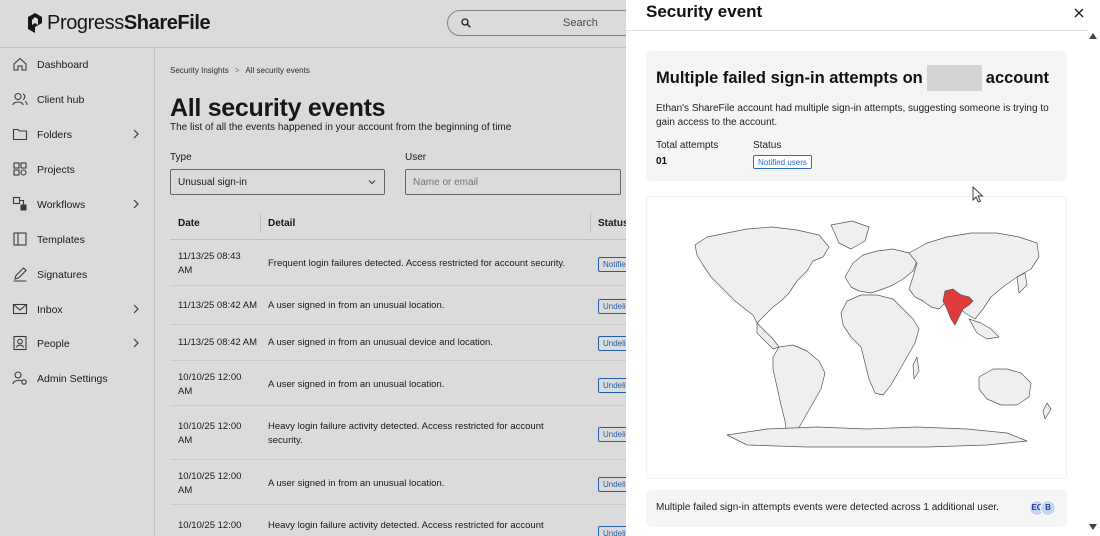  What do you see at coordinates (881, 271) in the screenshot?
I see `map-region-europe` at bounding box center [881, 271].